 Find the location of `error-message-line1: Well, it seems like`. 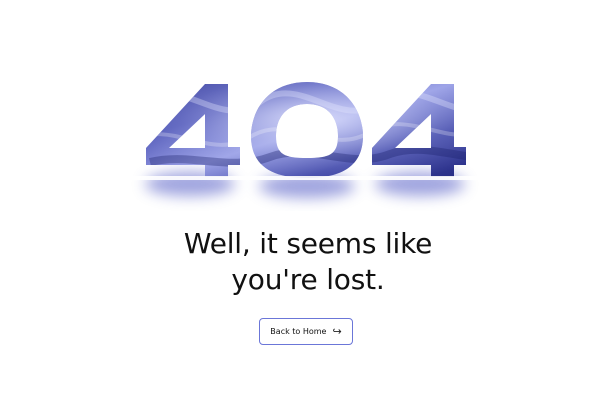

error-message-line1: Well, it seems like is located at coordinates (308, 243).